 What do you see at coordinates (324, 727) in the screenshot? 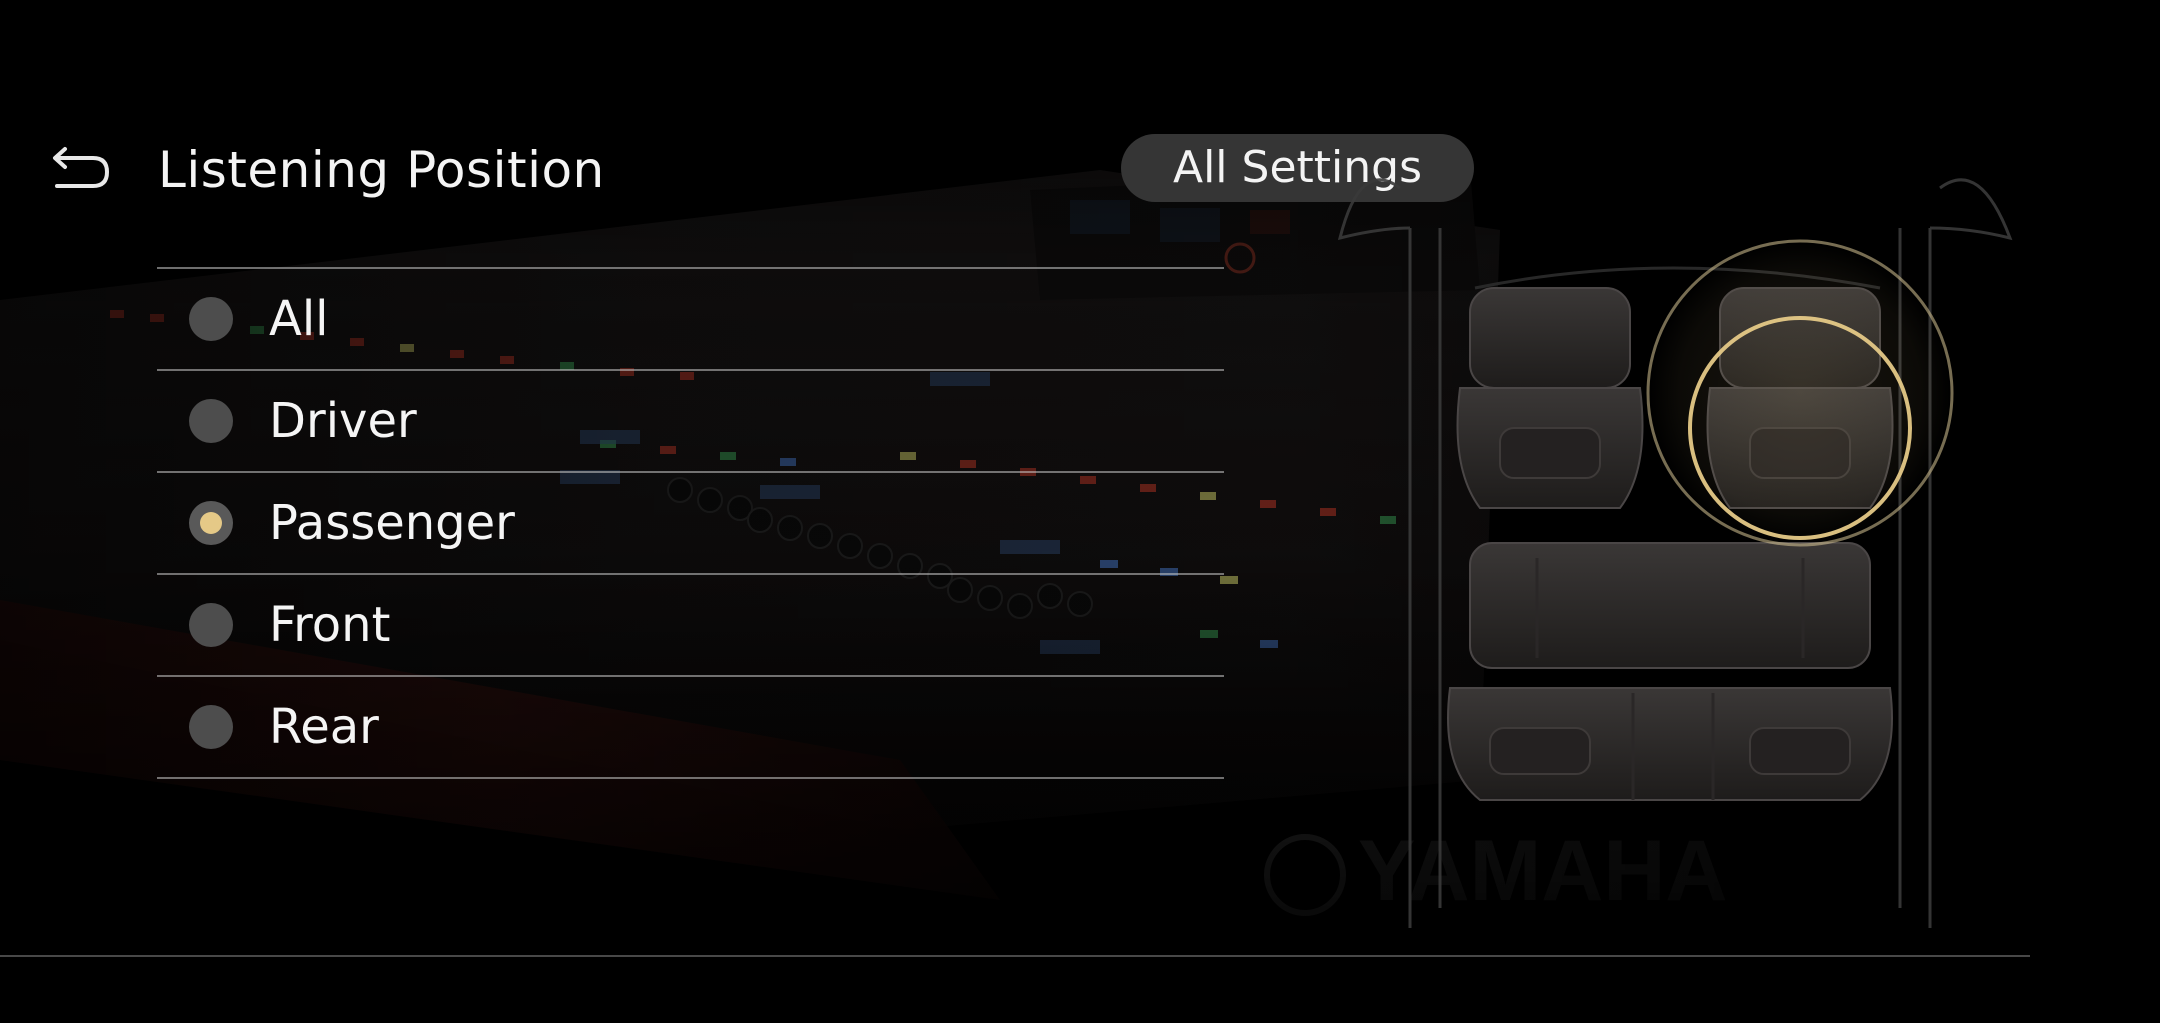
I see `option-label: Rear` at bounding box center [324, 727].